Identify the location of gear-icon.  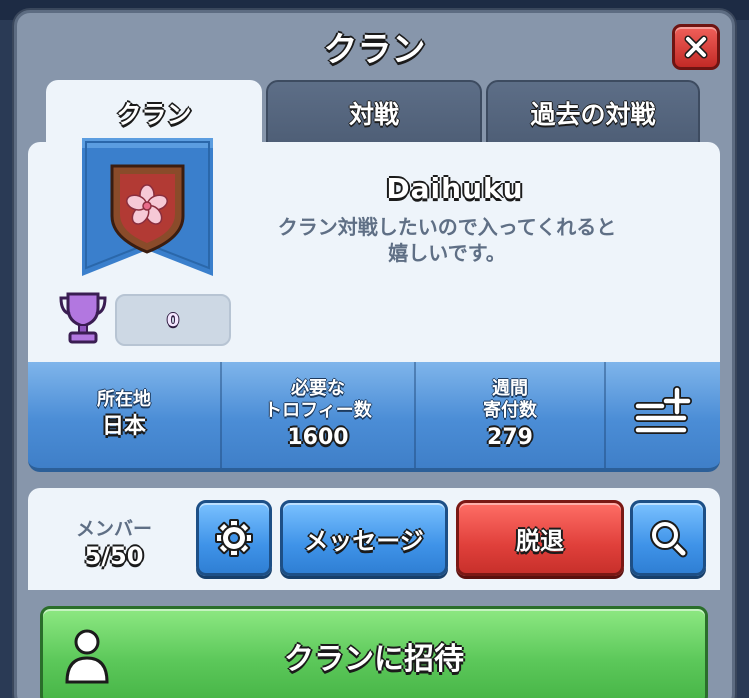
(234, 538).